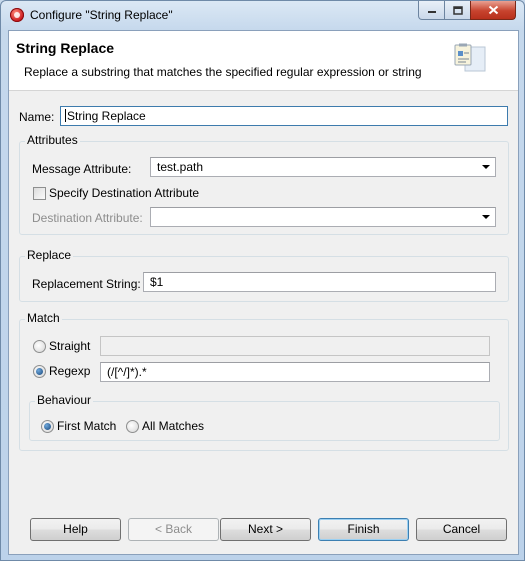 The width and height of the screenshot is (525, 561). I want to click on minimize-button, so click(431, 10).